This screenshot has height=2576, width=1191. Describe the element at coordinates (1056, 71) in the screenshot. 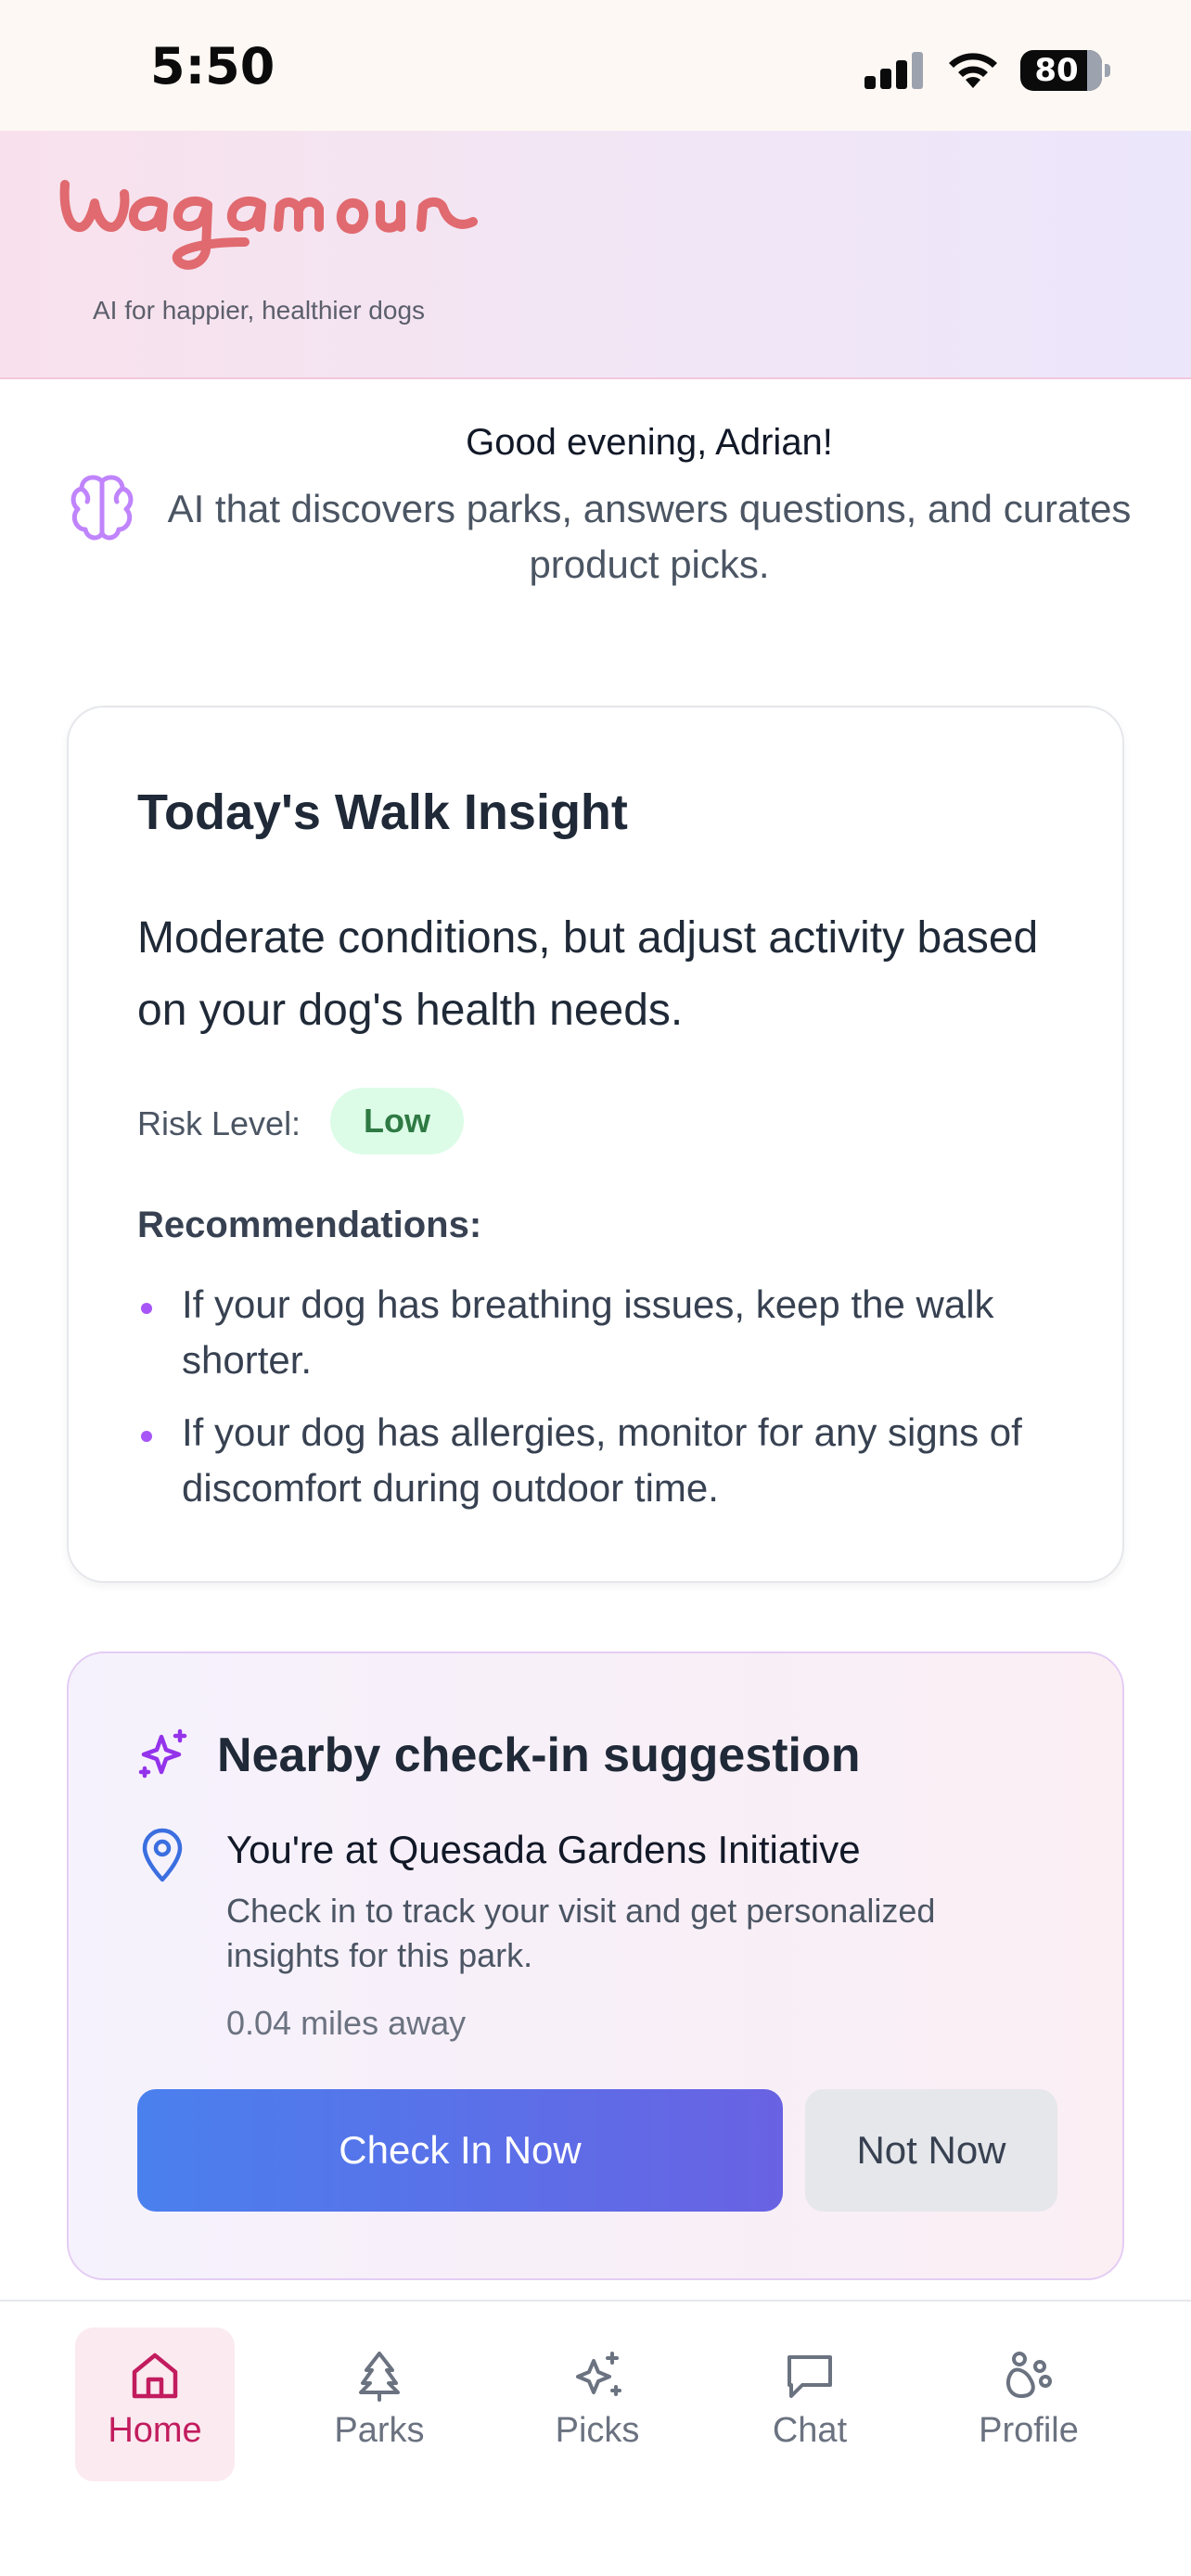

I see `battery-level: 80` at that location.